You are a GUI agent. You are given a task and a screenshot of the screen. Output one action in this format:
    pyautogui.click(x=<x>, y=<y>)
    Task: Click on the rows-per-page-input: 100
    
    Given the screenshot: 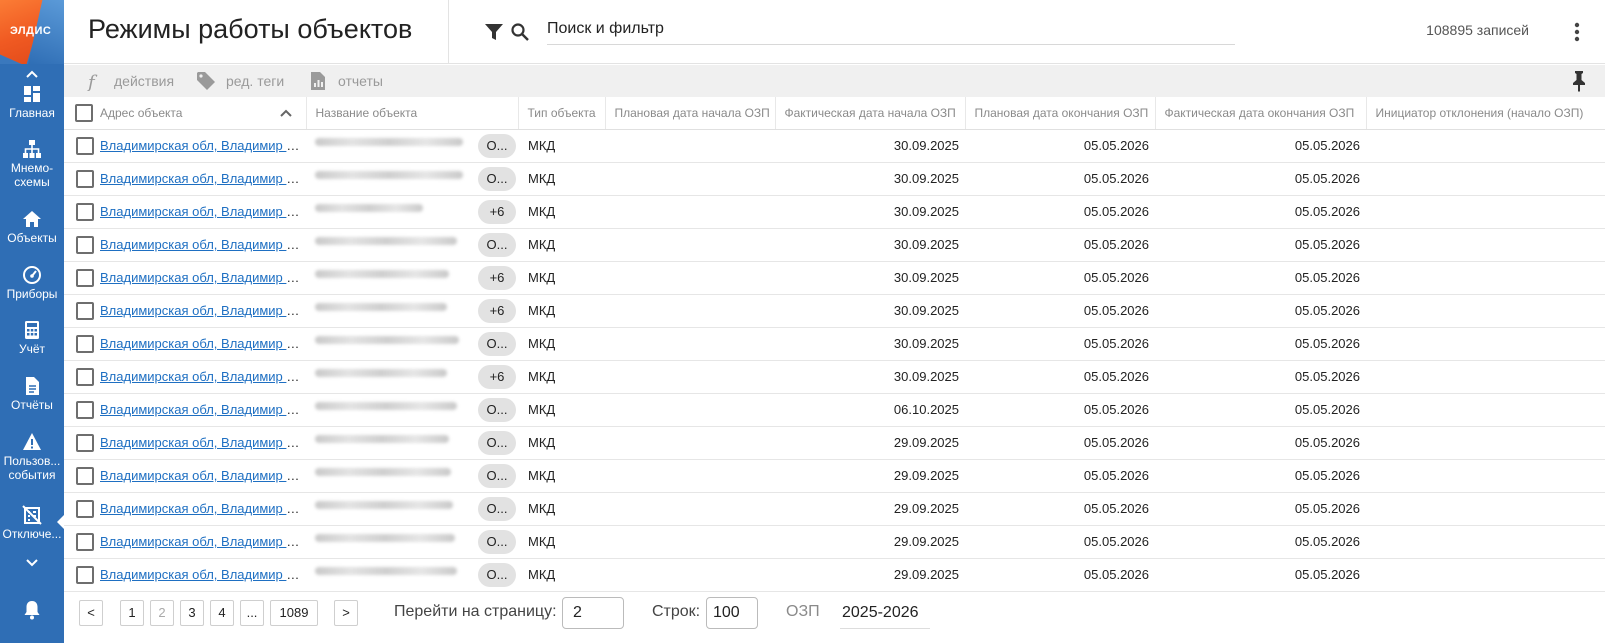 What is the action you would take?
    pyautogui.click(x=732, y=613)
    